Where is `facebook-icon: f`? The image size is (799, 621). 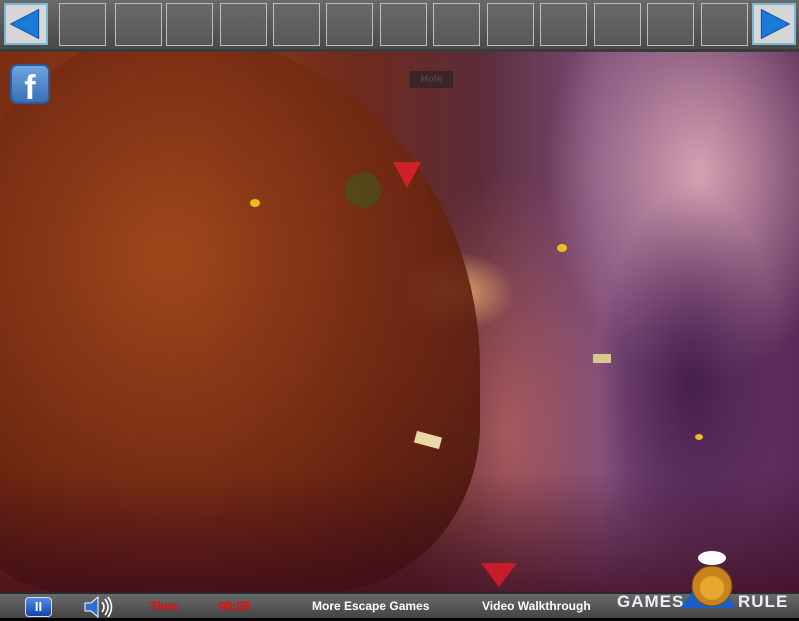
facebook-icon: f is located at coordinates (30, 88).